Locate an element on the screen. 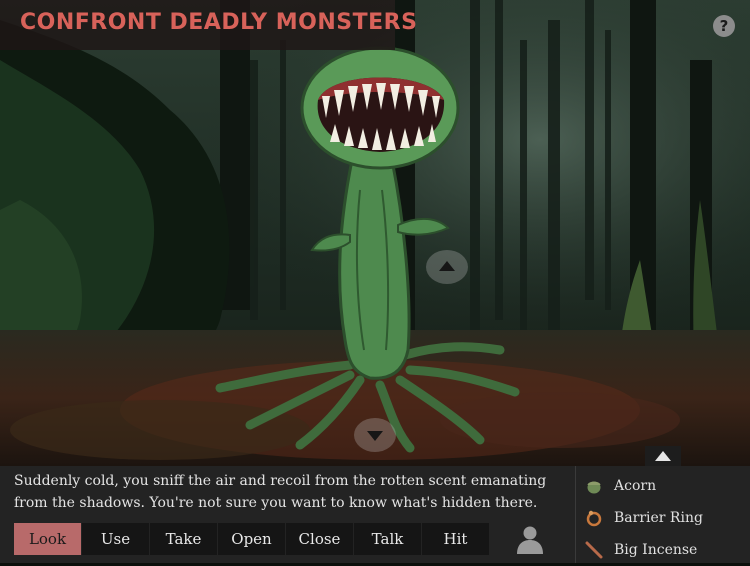 This screenshot has width=750, height=566. verb-use-button: Use is located at coordinates (115, 539).